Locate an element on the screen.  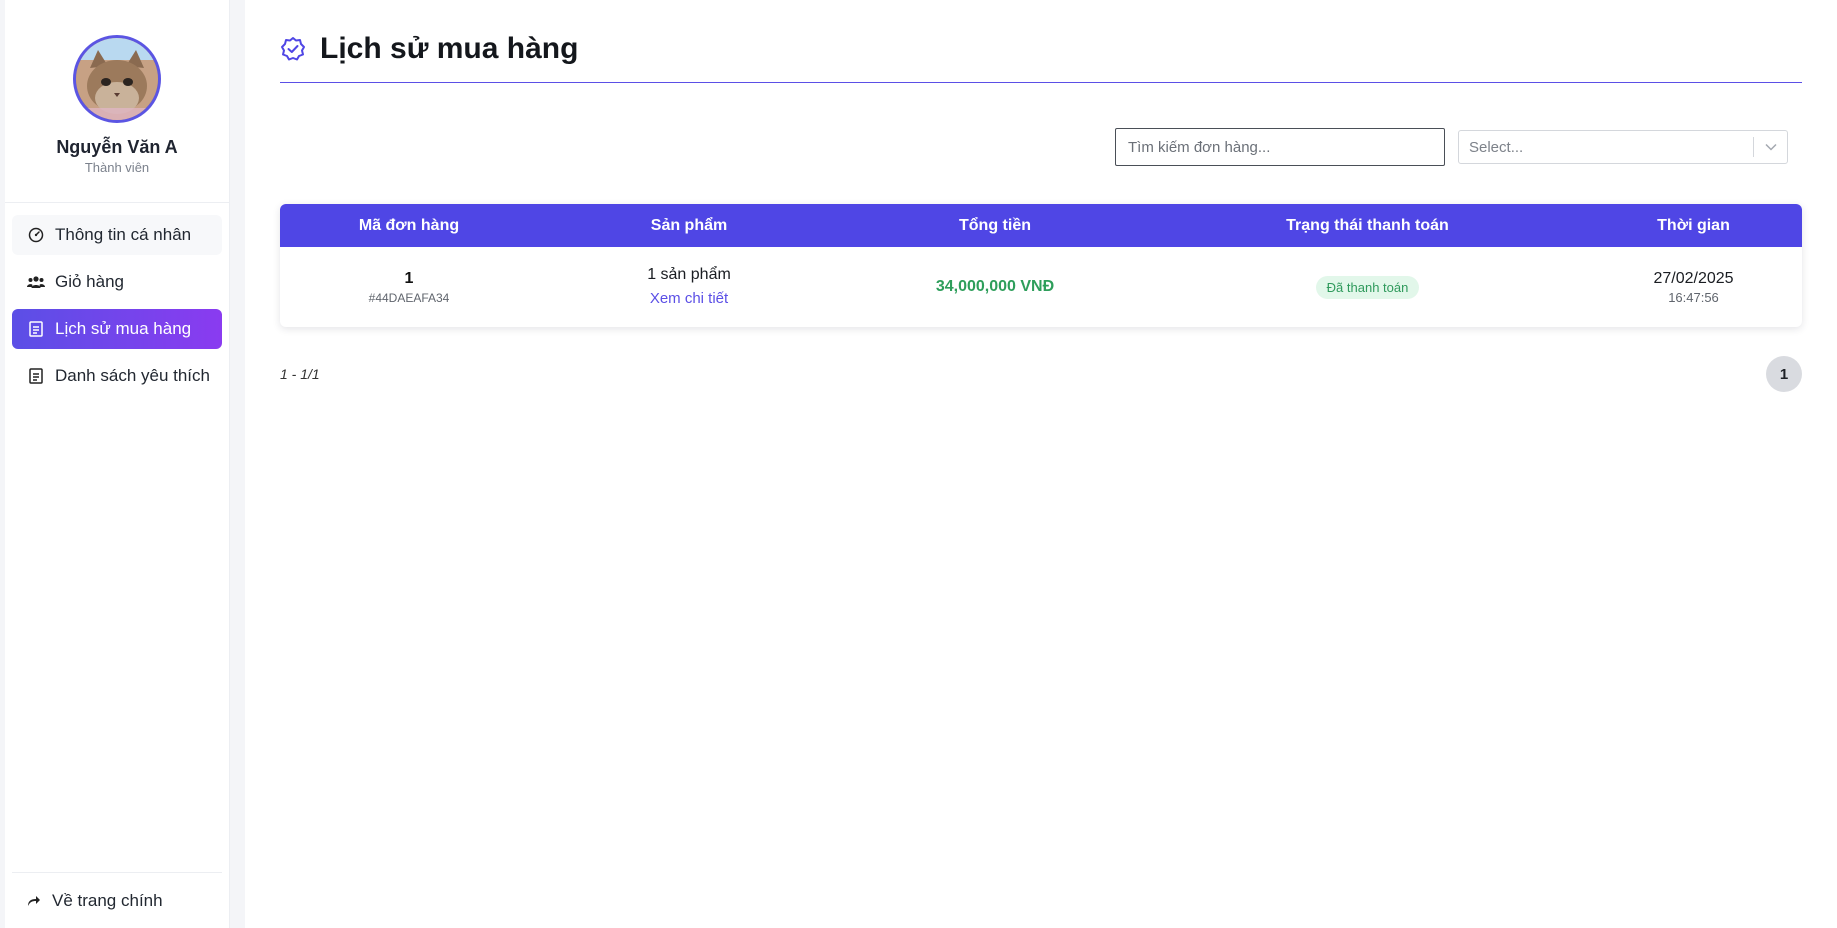
order-number: 1 is located at coordinates (409, 278).